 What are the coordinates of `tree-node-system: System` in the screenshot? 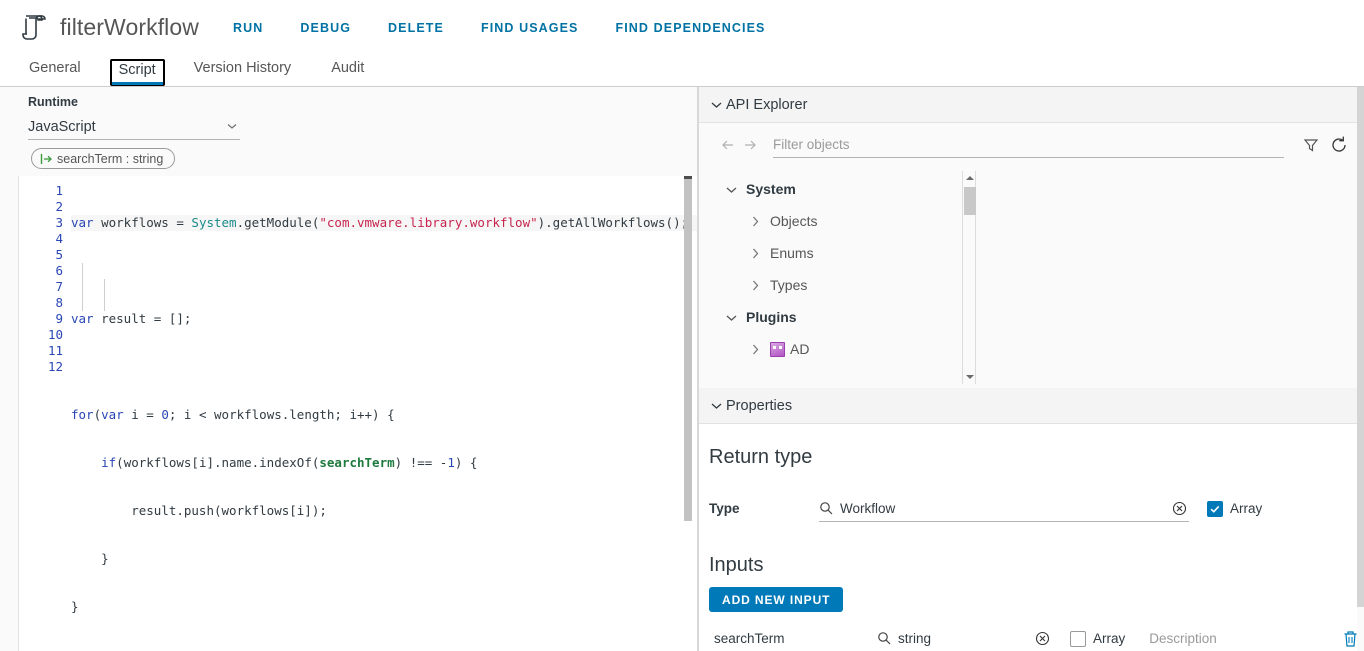 It's located at (837, 189).